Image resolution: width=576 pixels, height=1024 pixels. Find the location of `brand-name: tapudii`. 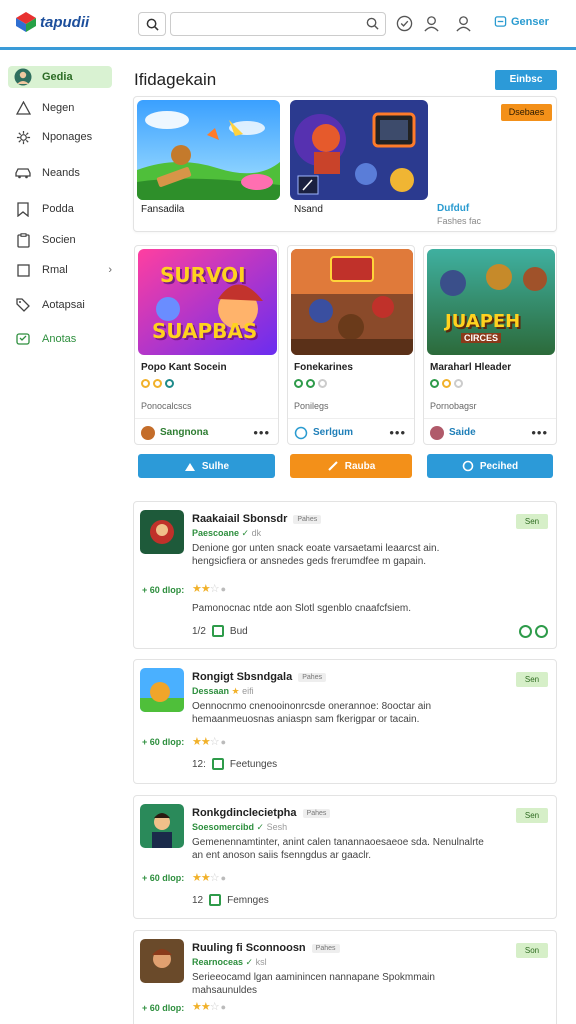

brand-name: tapudii is located at coordinates (64, 22).